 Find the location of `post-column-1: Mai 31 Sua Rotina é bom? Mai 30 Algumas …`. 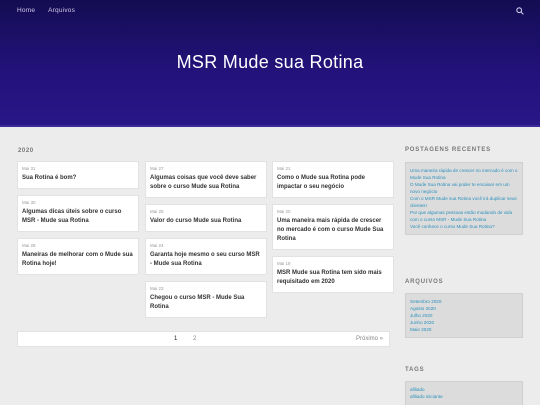

post-column-1: Mai 31 Sua Rotina é bom? Mai 30 Algumas … is located at coordinates (78, 218).